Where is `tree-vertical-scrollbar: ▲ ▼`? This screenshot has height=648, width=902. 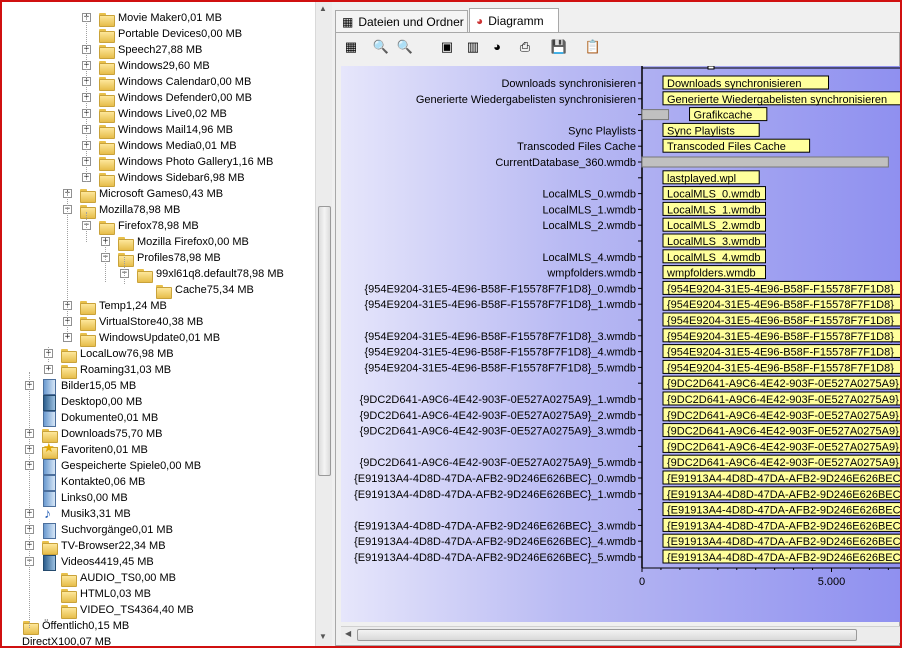 tree-vertical-scrollbar: ▲ ▼ is located at coordinates (323, 324).